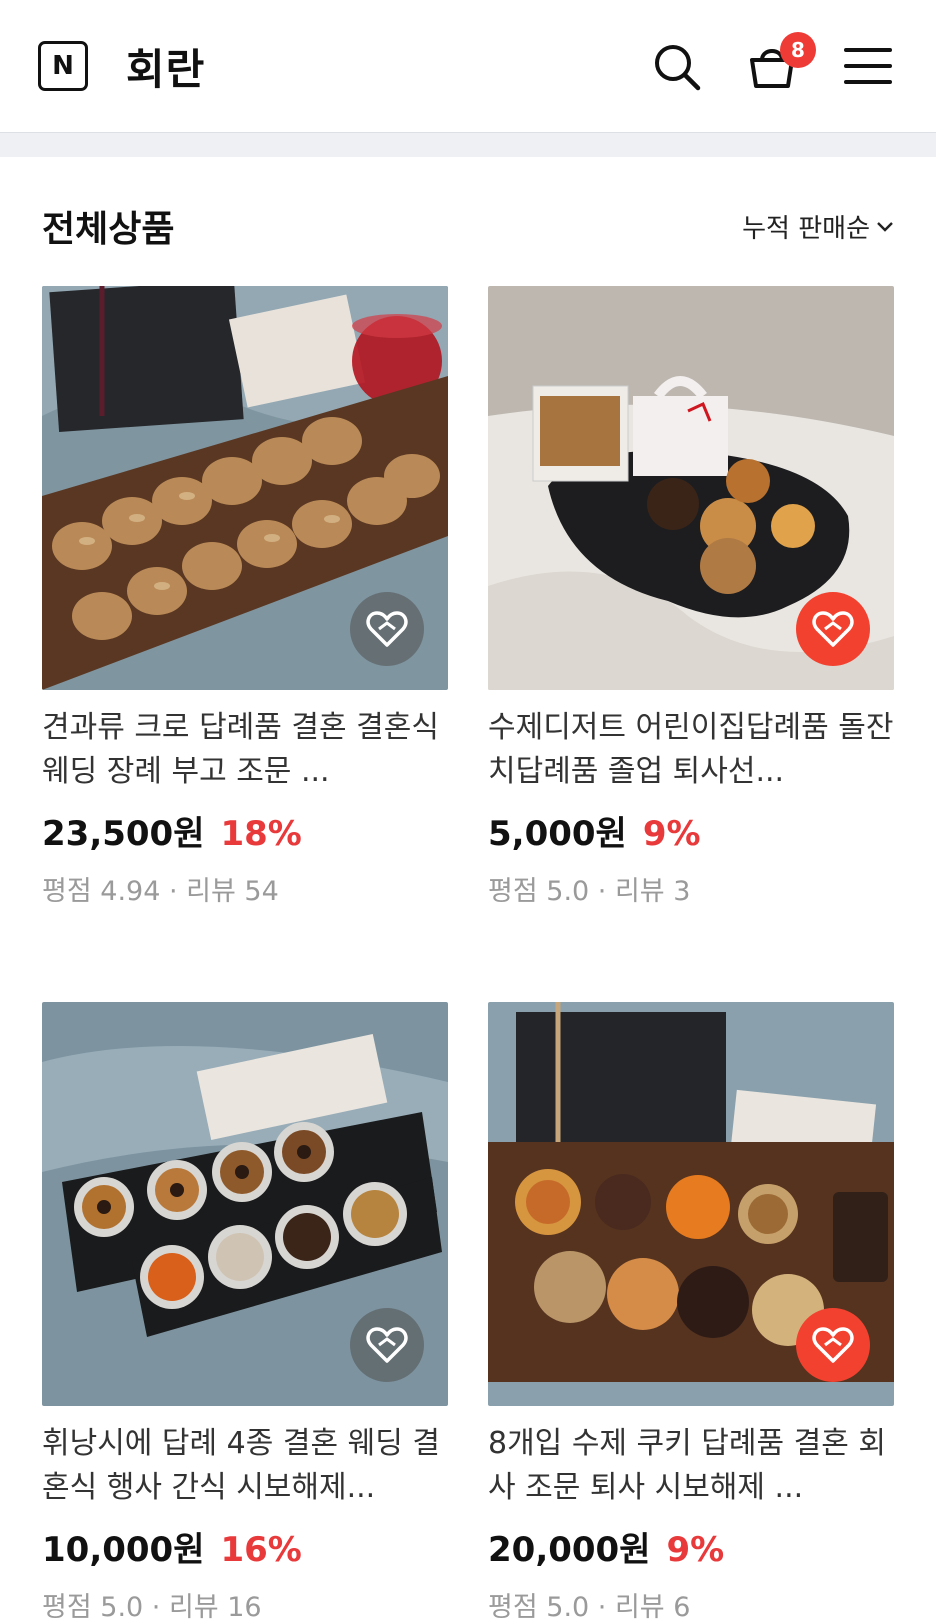  I want to click on price-row: 10,000원 16%, so click(245, 1546).